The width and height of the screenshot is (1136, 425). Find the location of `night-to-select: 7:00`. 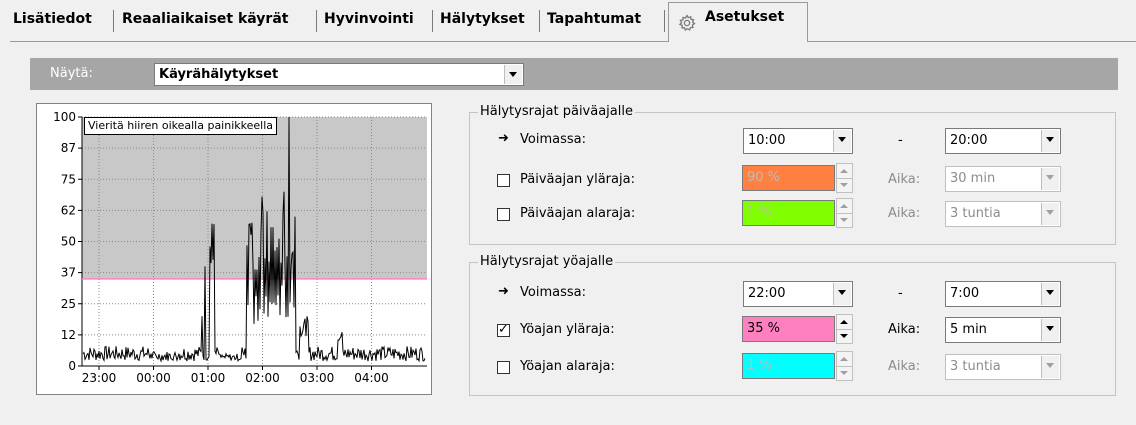

night-to-select: 7:00 is located at coordinates (1003, 294).